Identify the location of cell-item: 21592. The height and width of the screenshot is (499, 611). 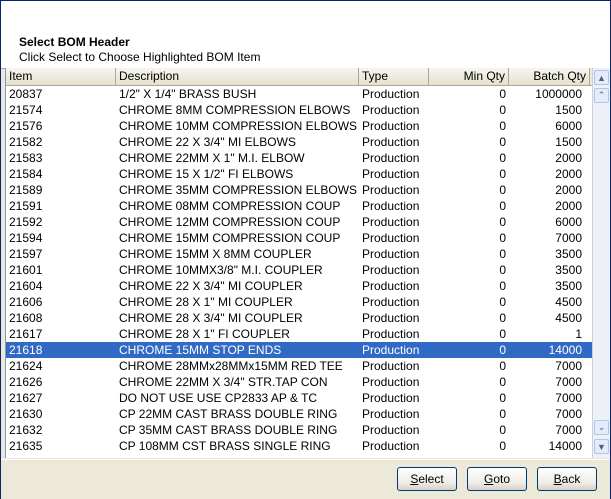
(26, 222).